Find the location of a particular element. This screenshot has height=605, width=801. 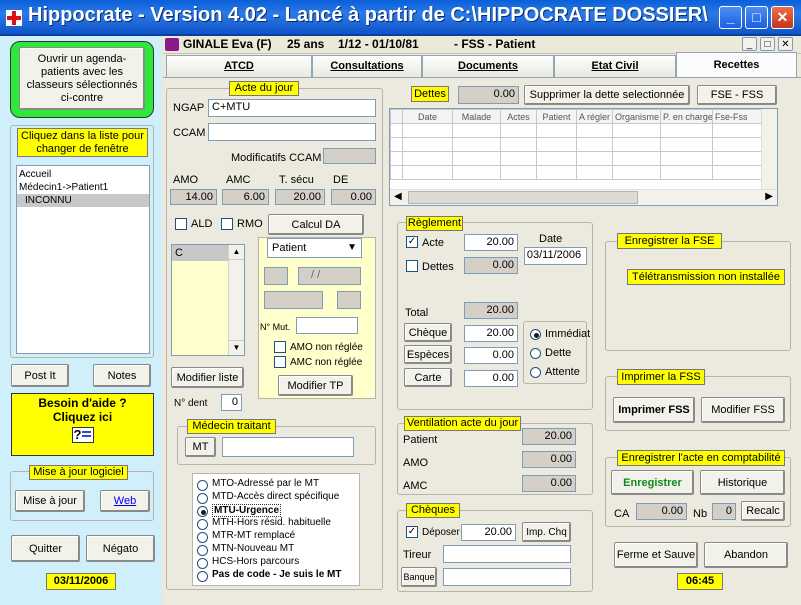

delete-debt-button: Supprimer la dette selectionnée is located at coordinates (607, 95).